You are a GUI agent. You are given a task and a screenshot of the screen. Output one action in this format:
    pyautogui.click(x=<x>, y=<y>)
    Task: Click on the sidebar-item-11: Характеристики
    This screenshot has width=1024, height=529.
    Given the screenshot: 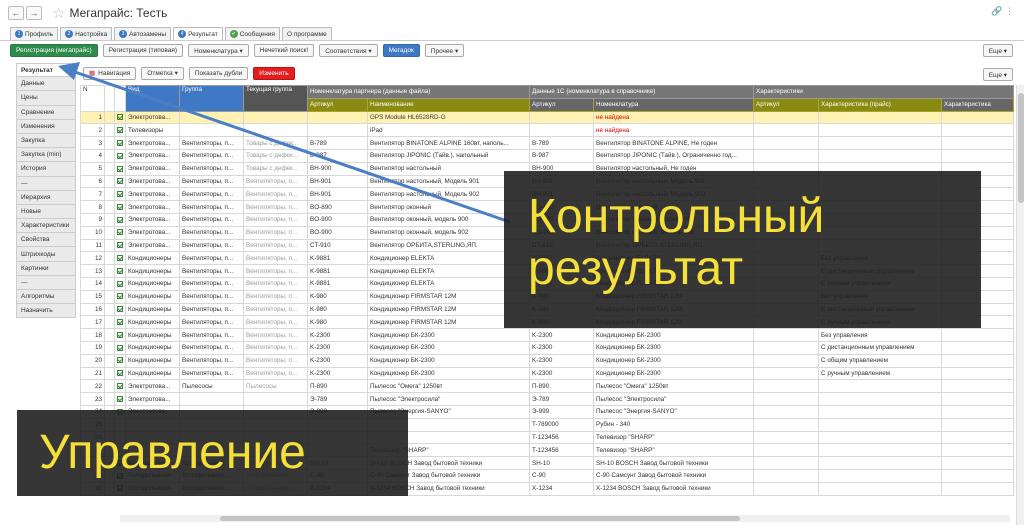 What is the action you would take?
    pyautogui.click(x=46, y=226)
    